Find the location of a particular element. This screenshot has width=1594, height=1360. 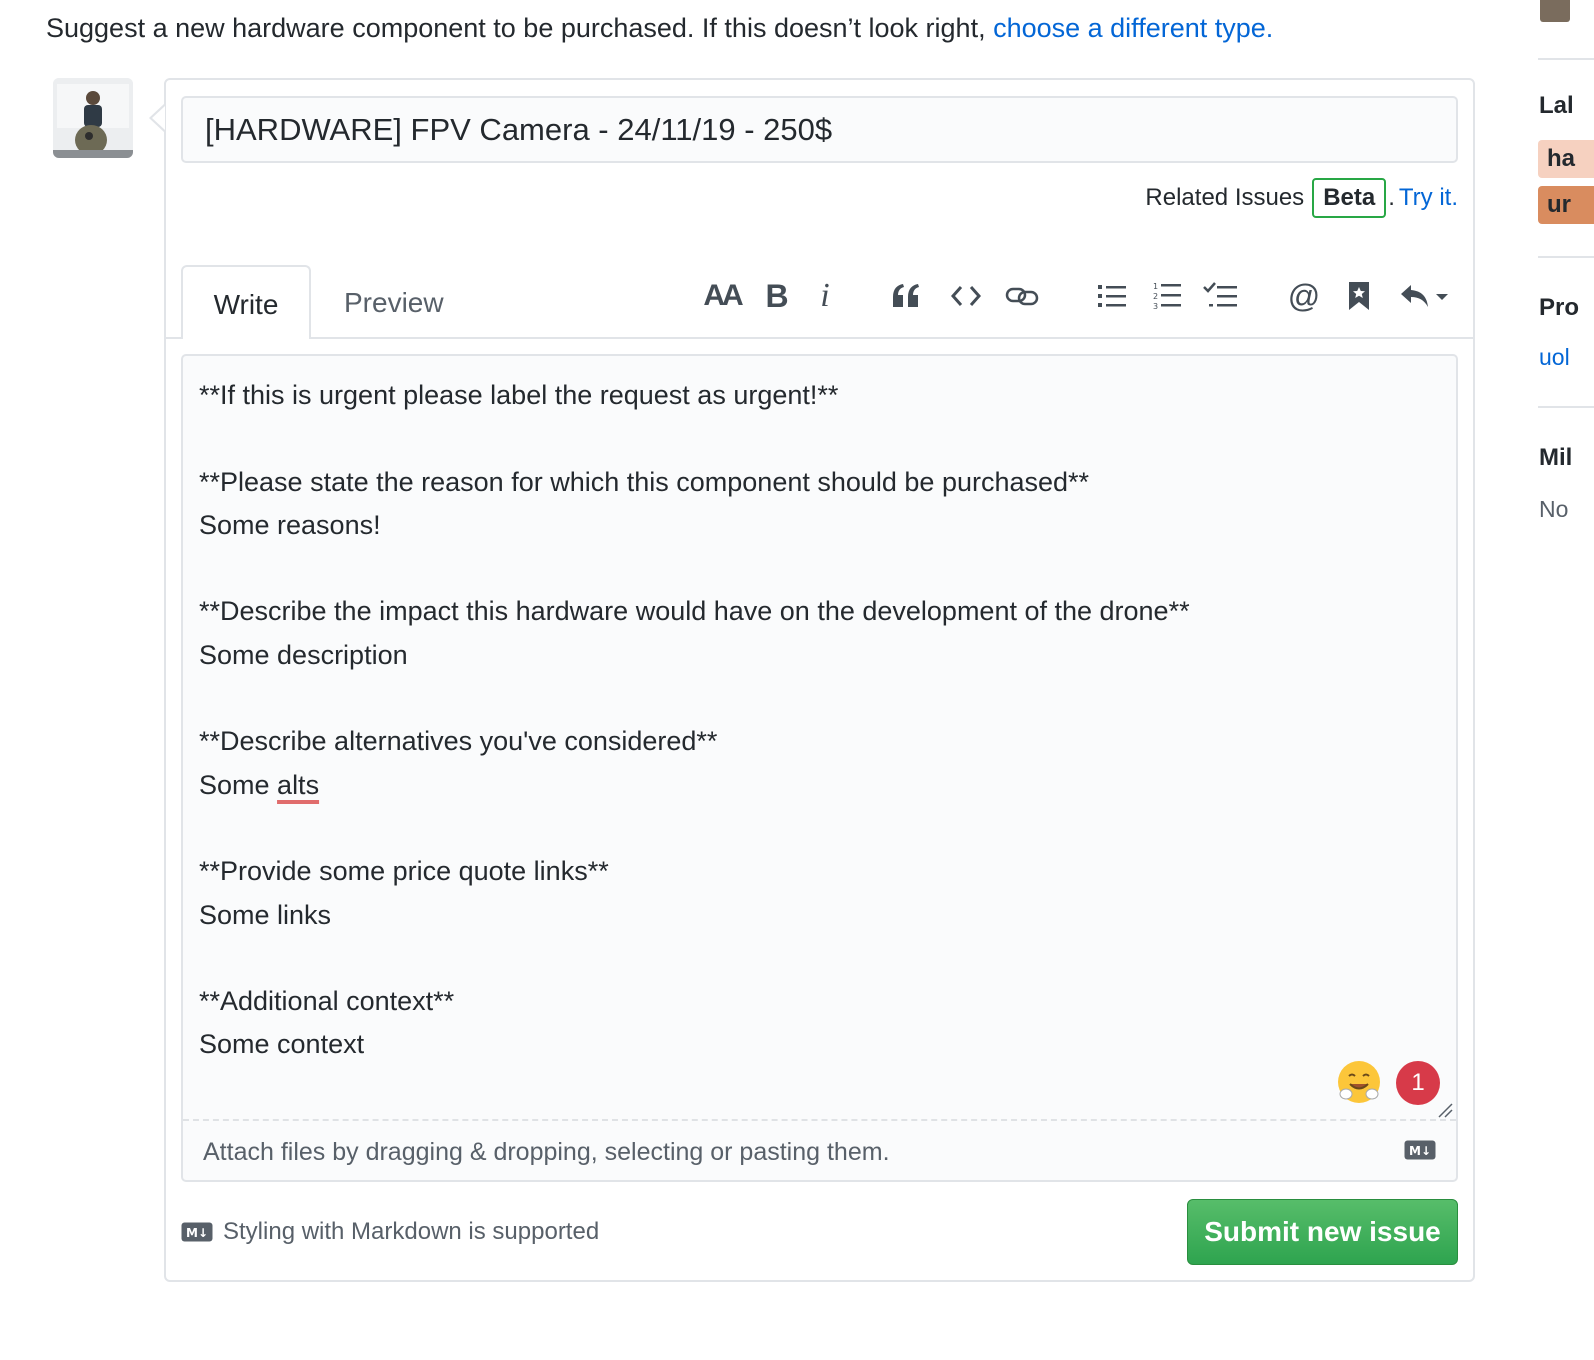

unordered-list-icon is located at coordinates (1112, 296).